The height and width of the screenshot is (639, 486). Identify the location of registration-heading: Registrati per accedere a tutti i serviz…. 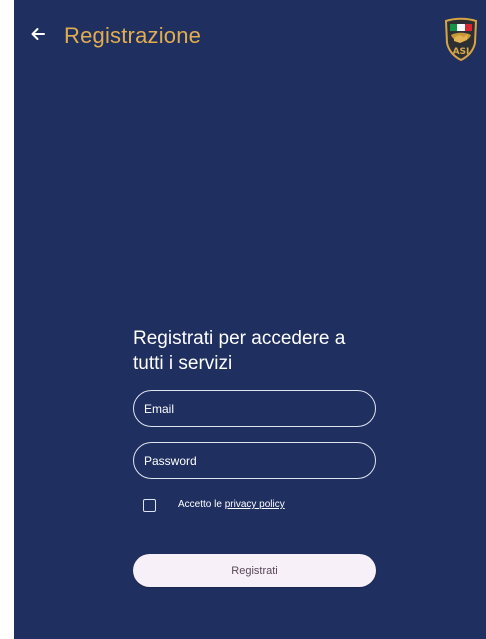
(239, 351).